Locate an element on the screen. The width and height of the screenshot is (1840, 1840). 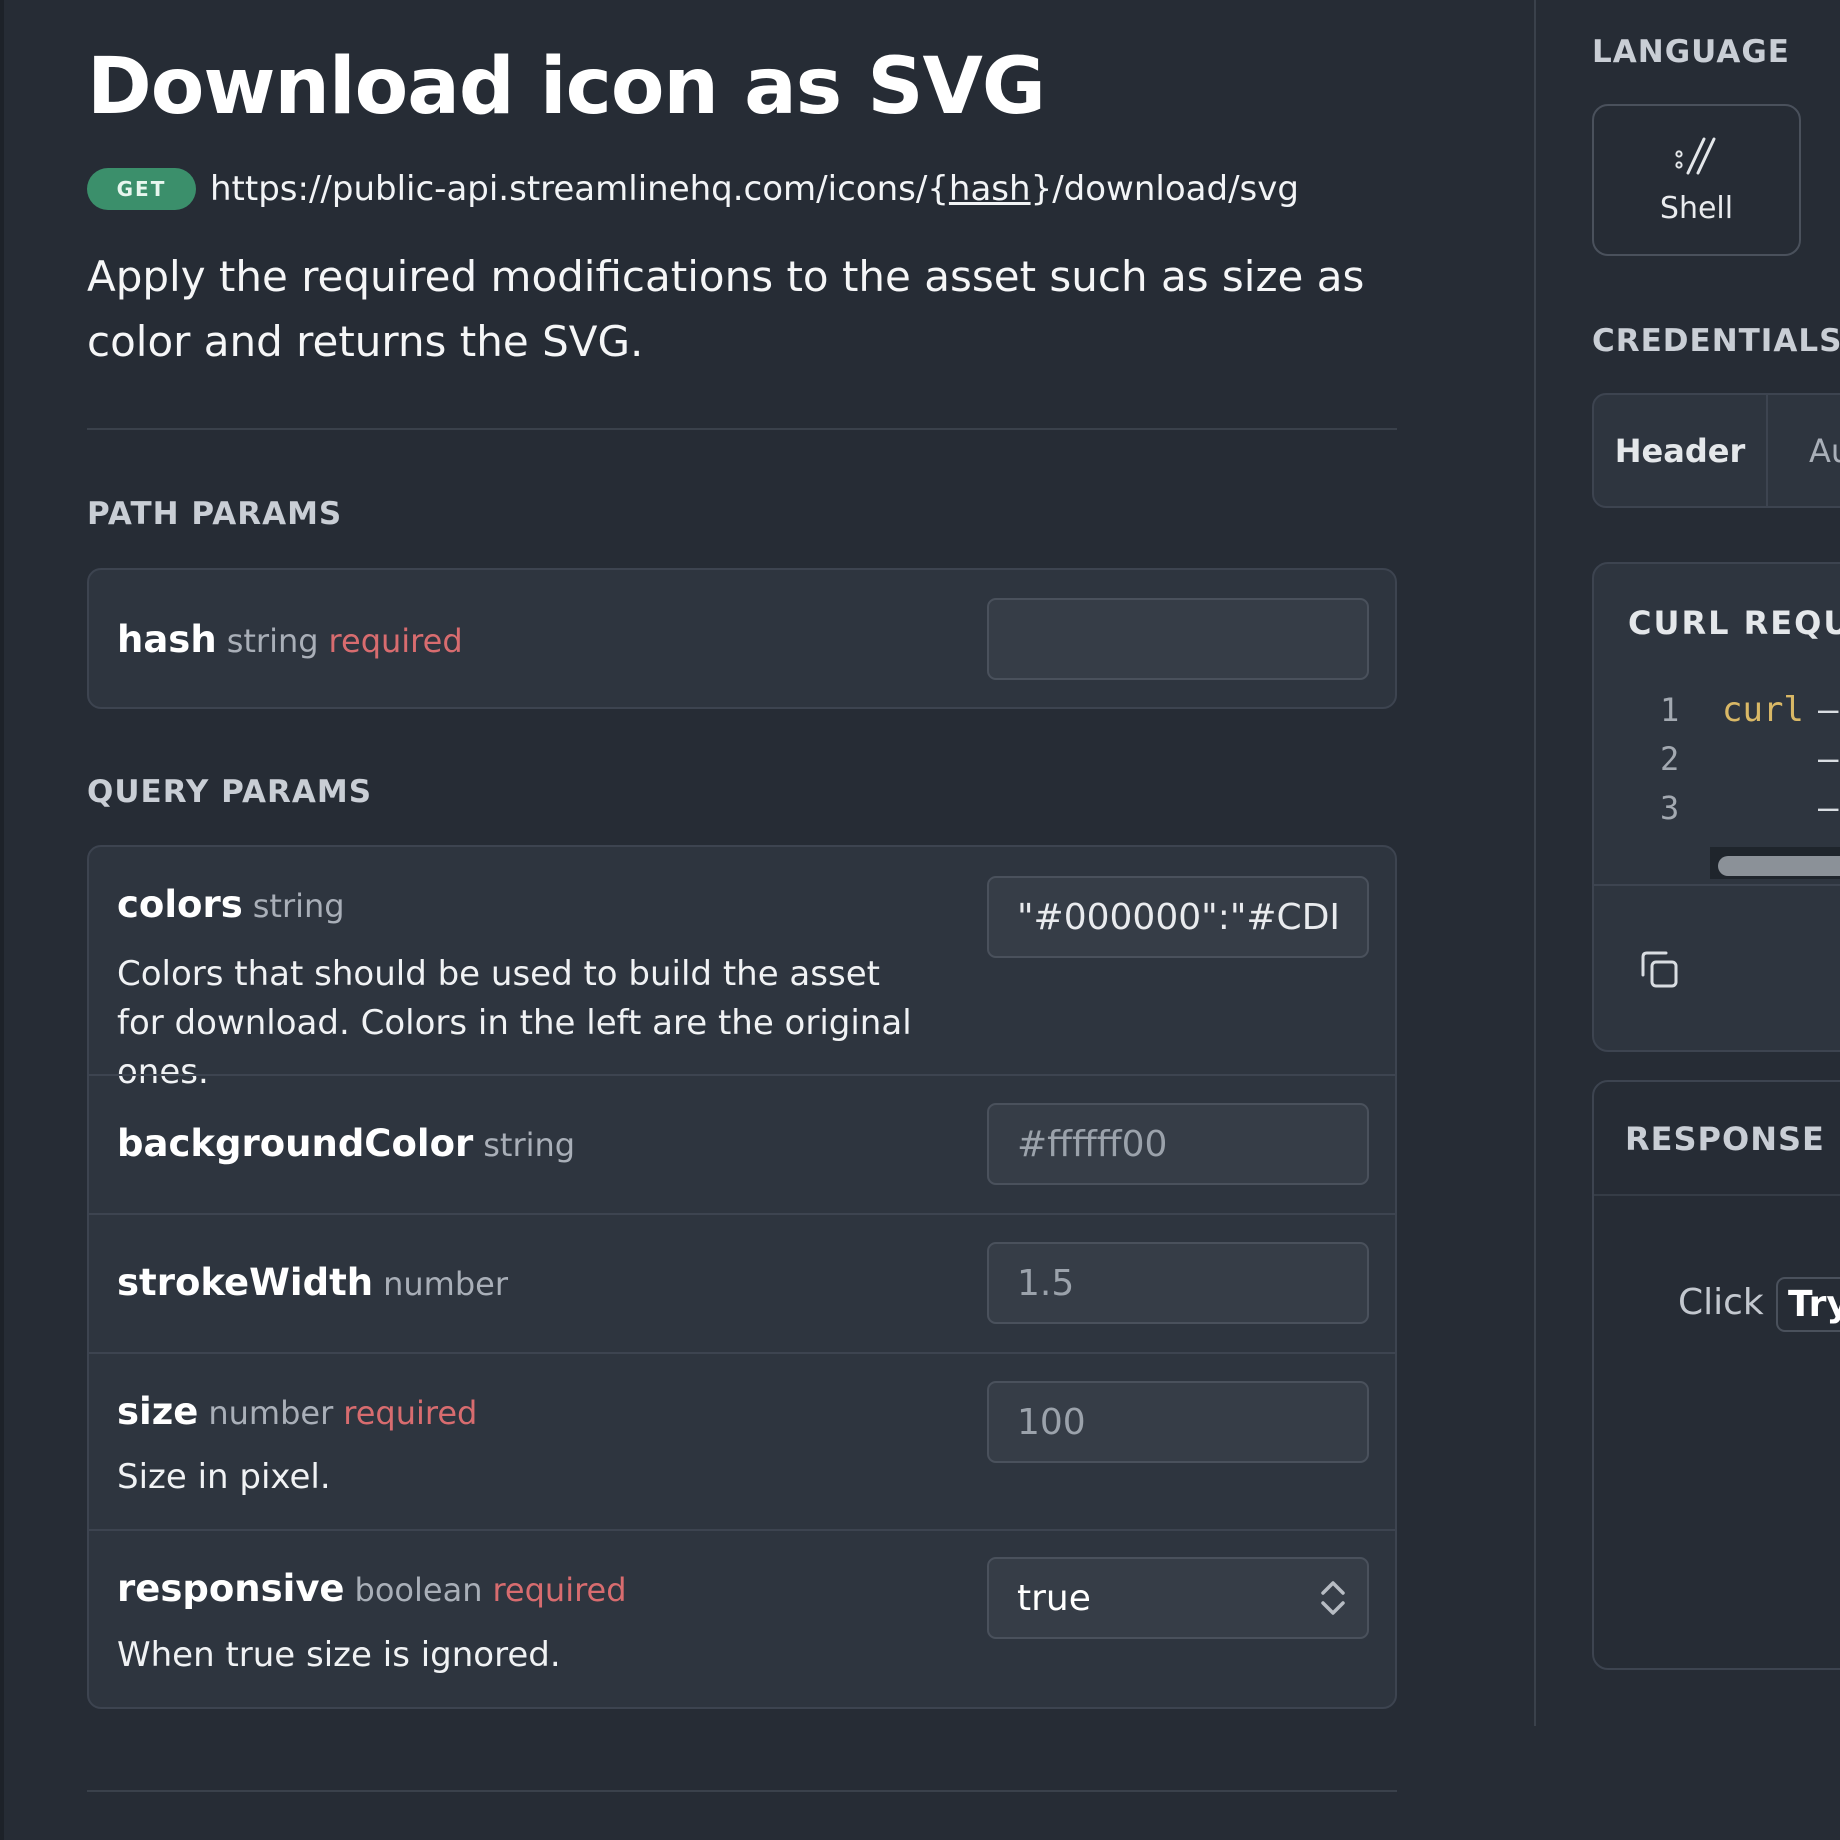
param-name: backgroundColor string is located at coordinates (346, 1143).